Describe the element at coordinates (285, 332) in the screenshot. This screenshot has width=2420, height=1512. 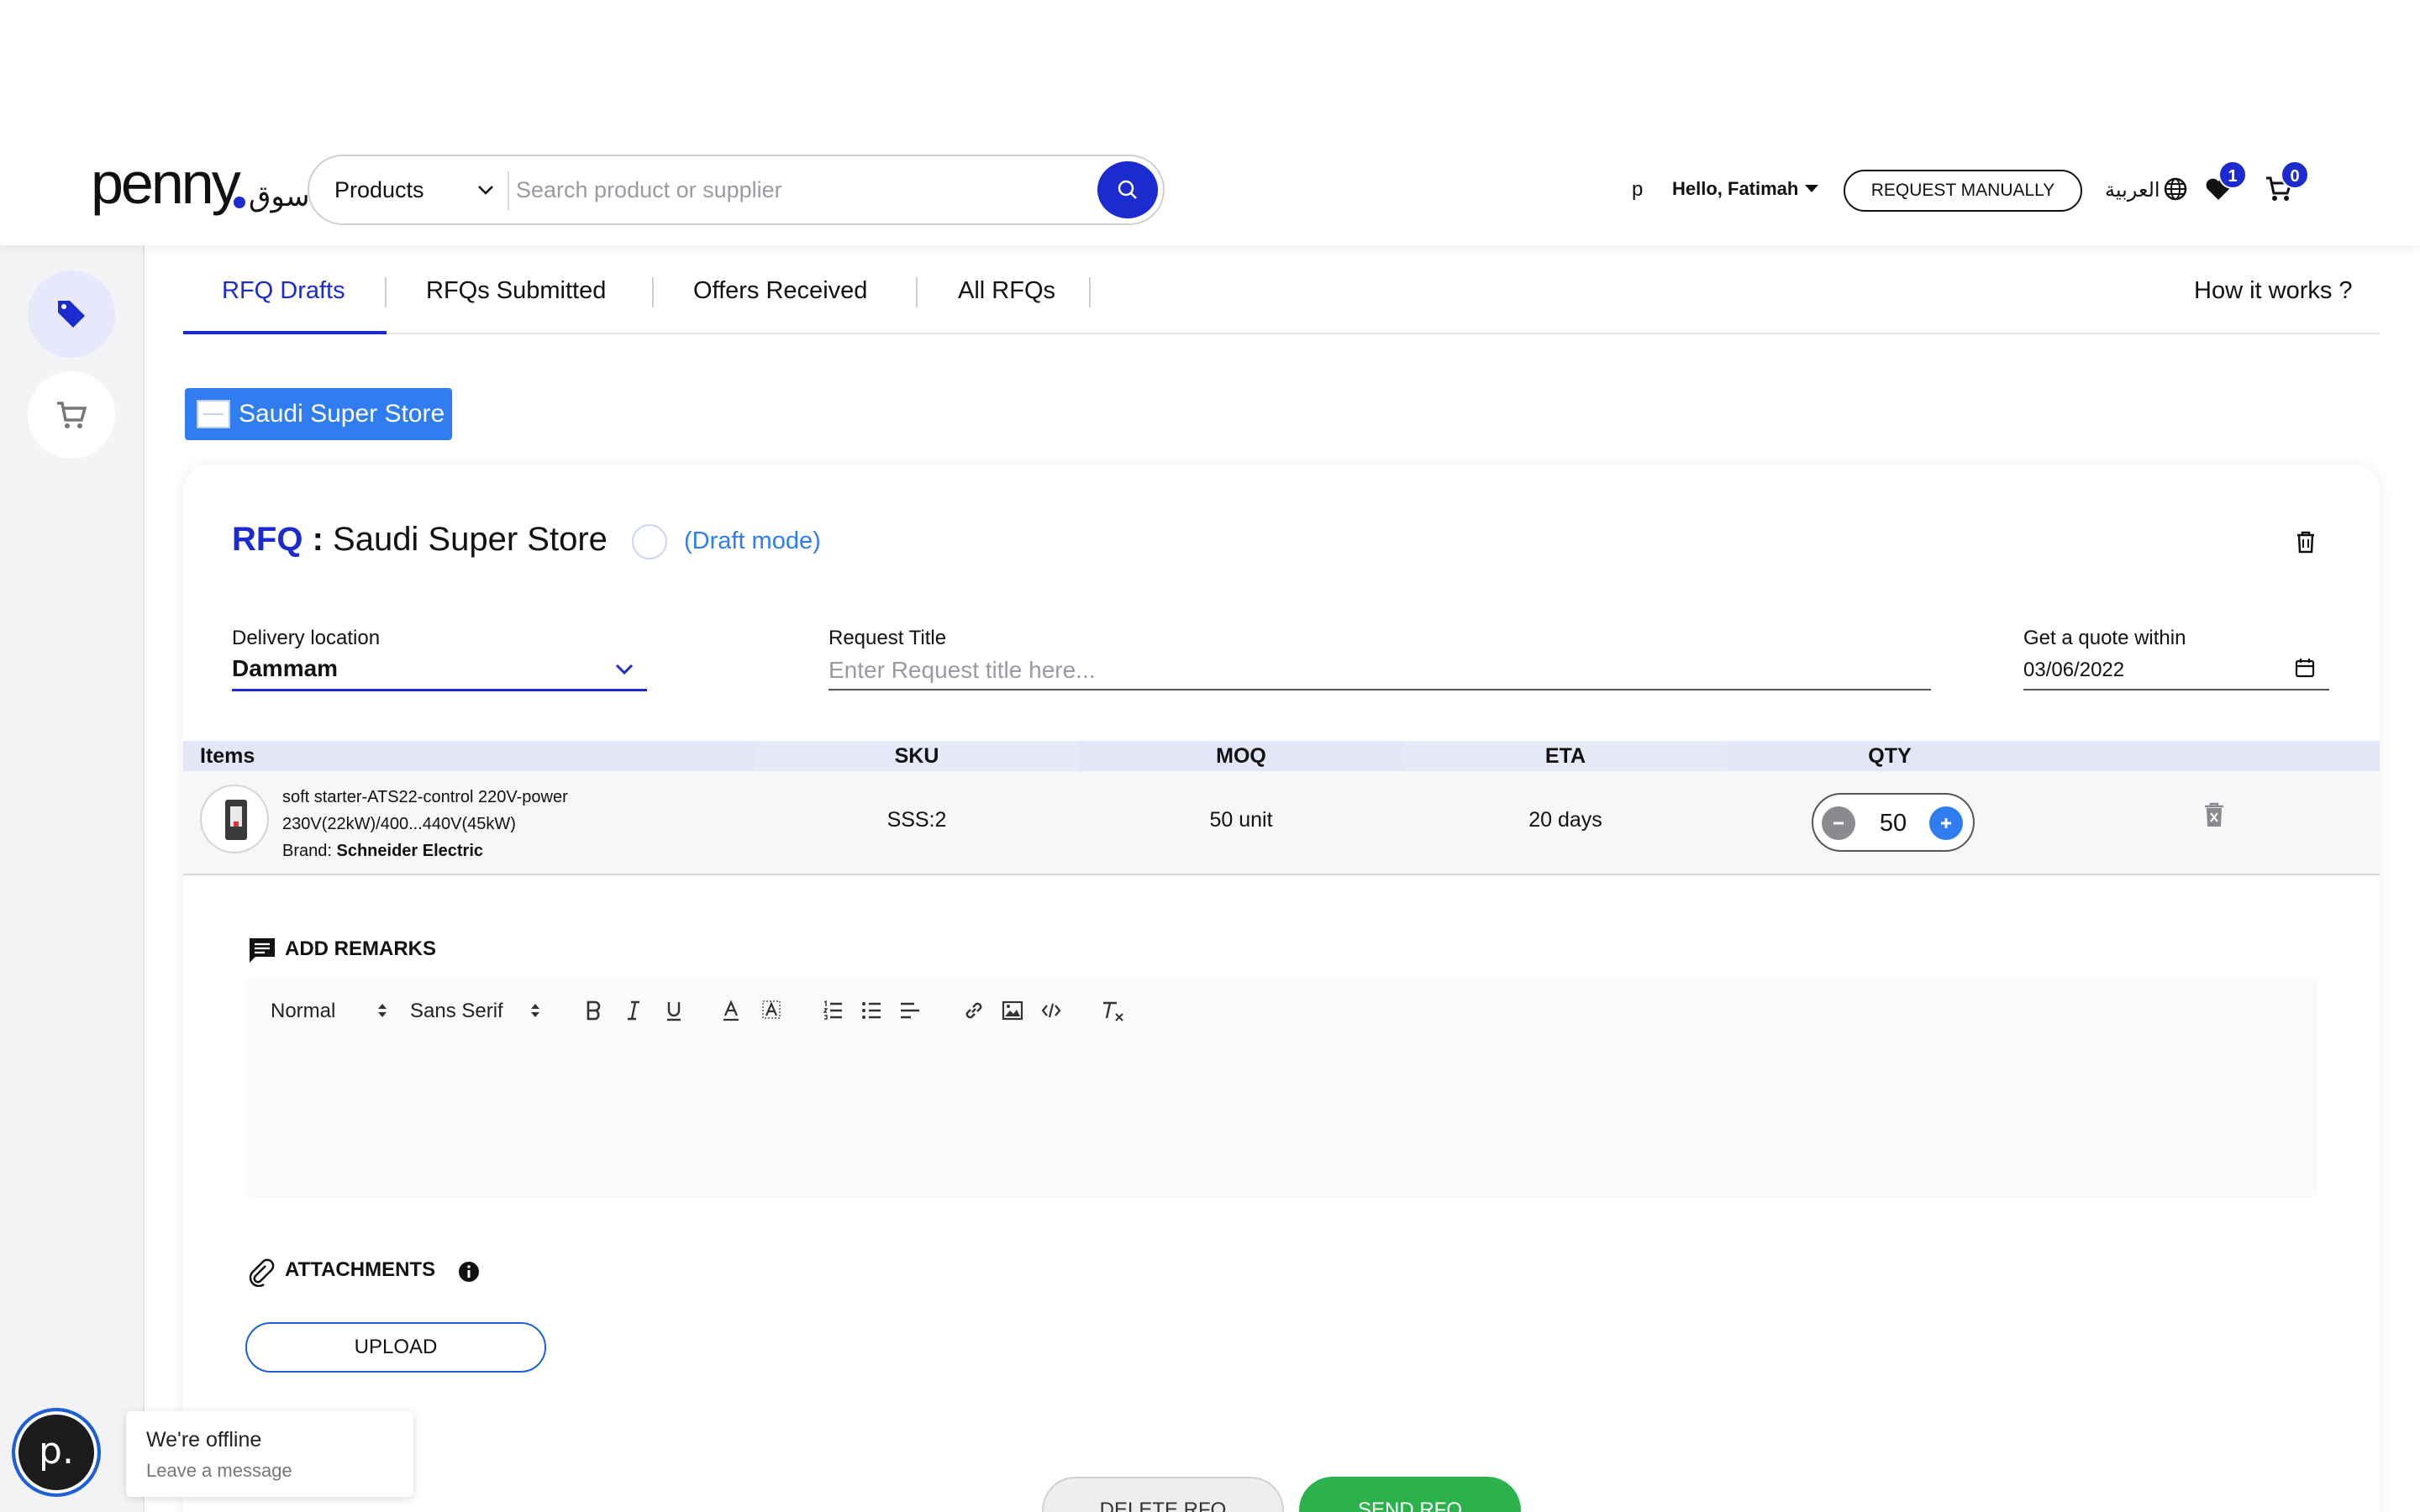
I see `active-tab-indicator` at that location.